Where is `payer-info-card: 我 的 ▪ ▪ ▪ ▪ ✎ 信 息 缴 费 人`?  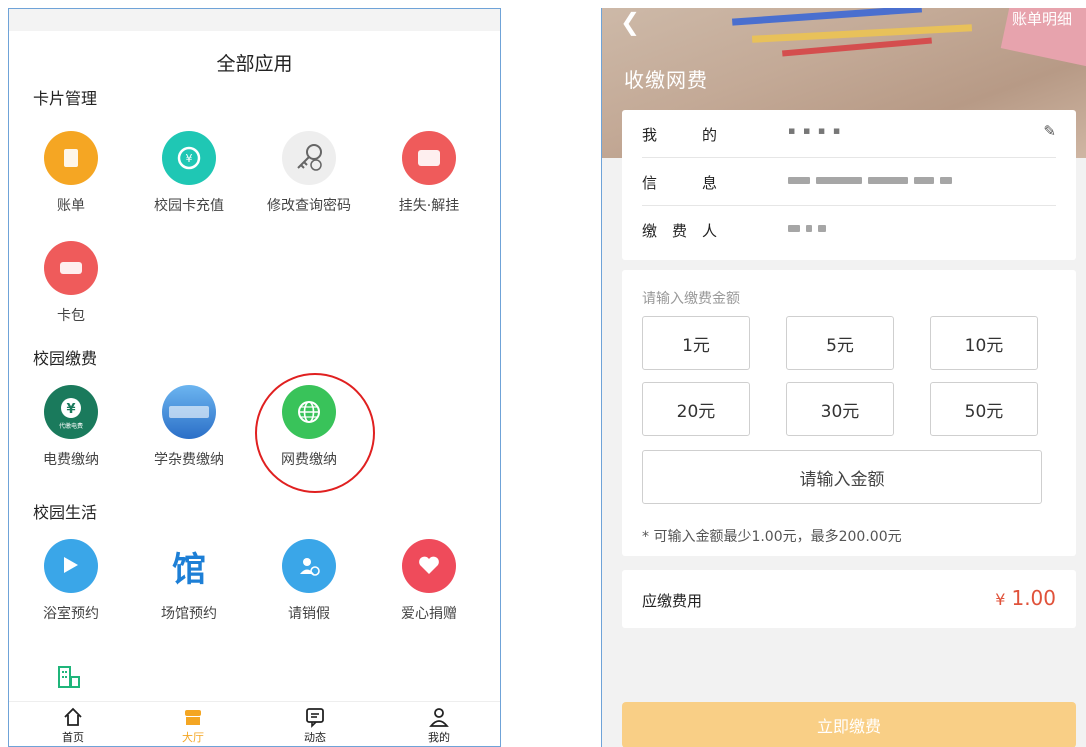 payer-info-card: 我 的 ▪ ▪ ▪ ▪ ✎ 信 息 缴 费 人 is located at coordinates (849, 185).